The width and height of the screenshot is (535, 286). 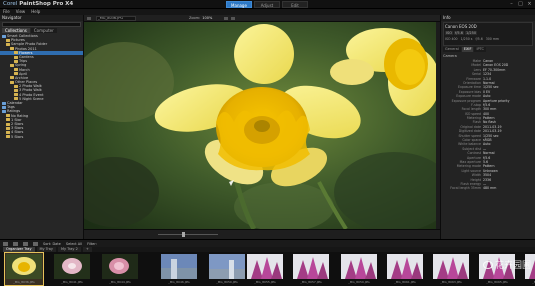 What do you see at coordinates (480, 49) in the screenshot?
I see `tab-iptc: IPTC` at bounding box center [480, 49].